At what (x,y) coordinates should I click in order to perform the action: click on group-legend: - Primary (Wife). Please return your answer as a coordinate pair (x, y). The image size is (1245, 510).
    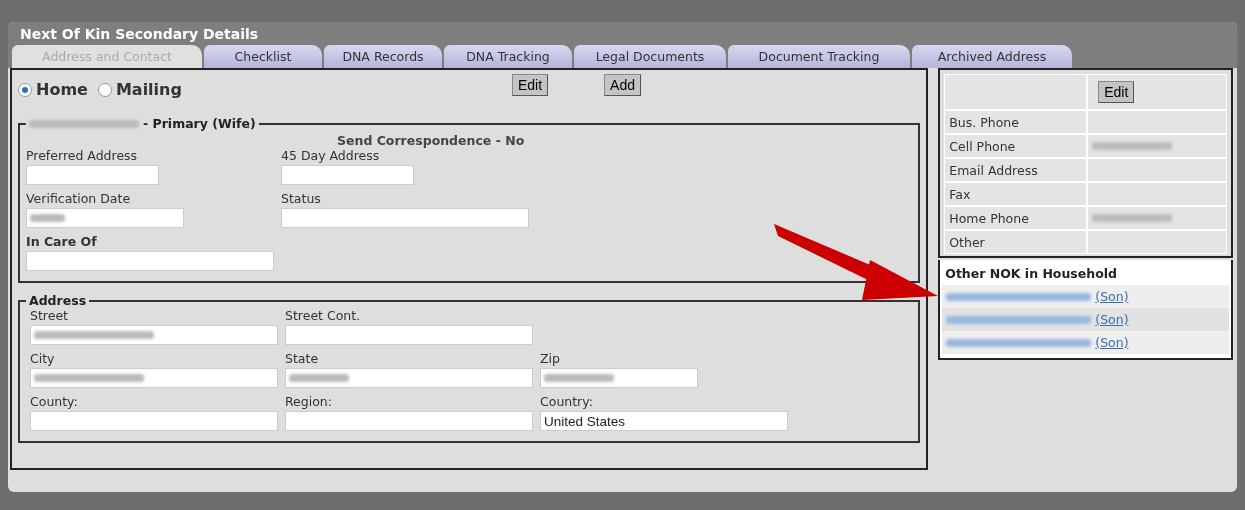
    Looking at the image, I should click on (199, 123).